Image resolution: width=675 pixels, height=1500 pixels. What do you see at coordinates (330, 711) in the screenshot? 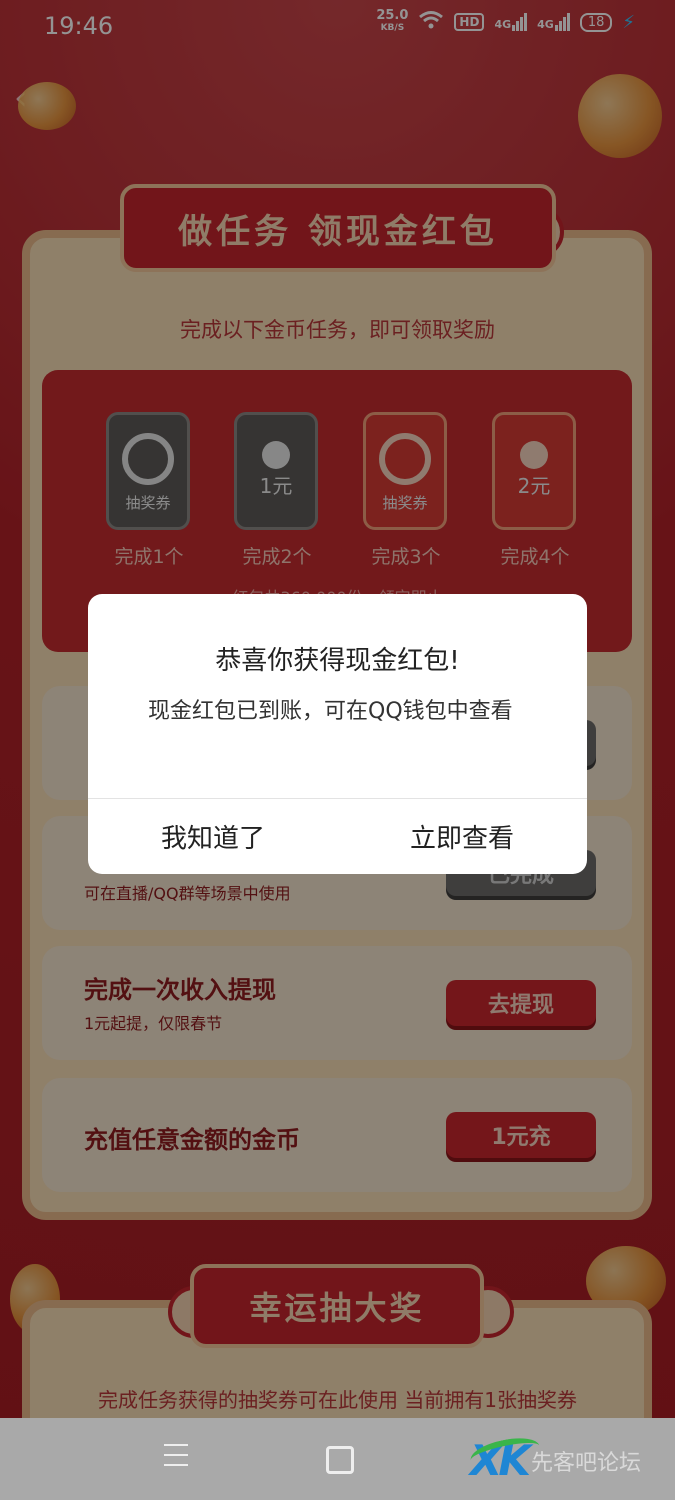
I see `dialog-message: 现金红包已到账，可在QQ钱包中查看` at bounding box center [330, 711].